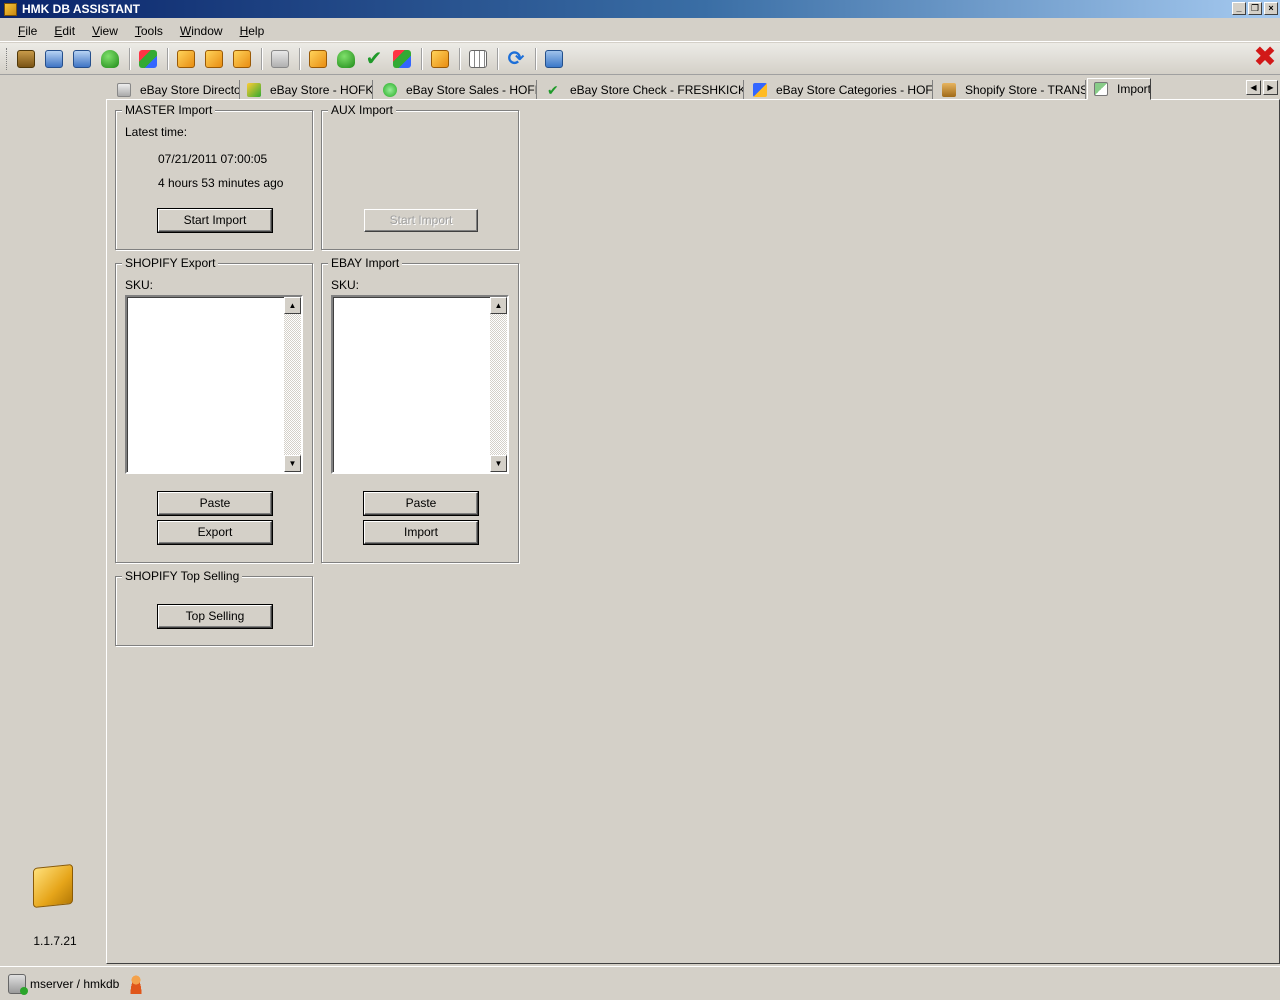 The image size is (1280, 1000). Describe the element at coordinates (149, 30) in the screenshot. I see `menu-tools: Tools` at that location.